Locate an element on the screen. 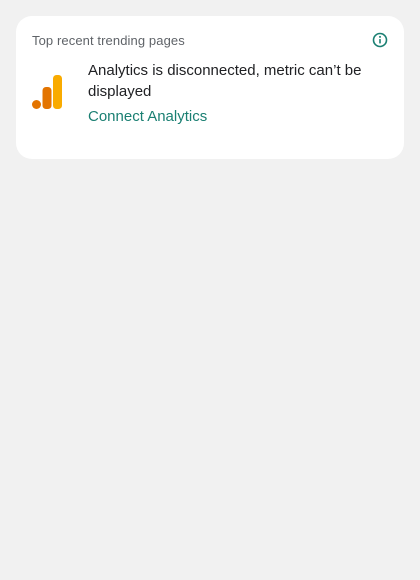  card-header: Top recent trending pages is located at coordinates (210, 40).